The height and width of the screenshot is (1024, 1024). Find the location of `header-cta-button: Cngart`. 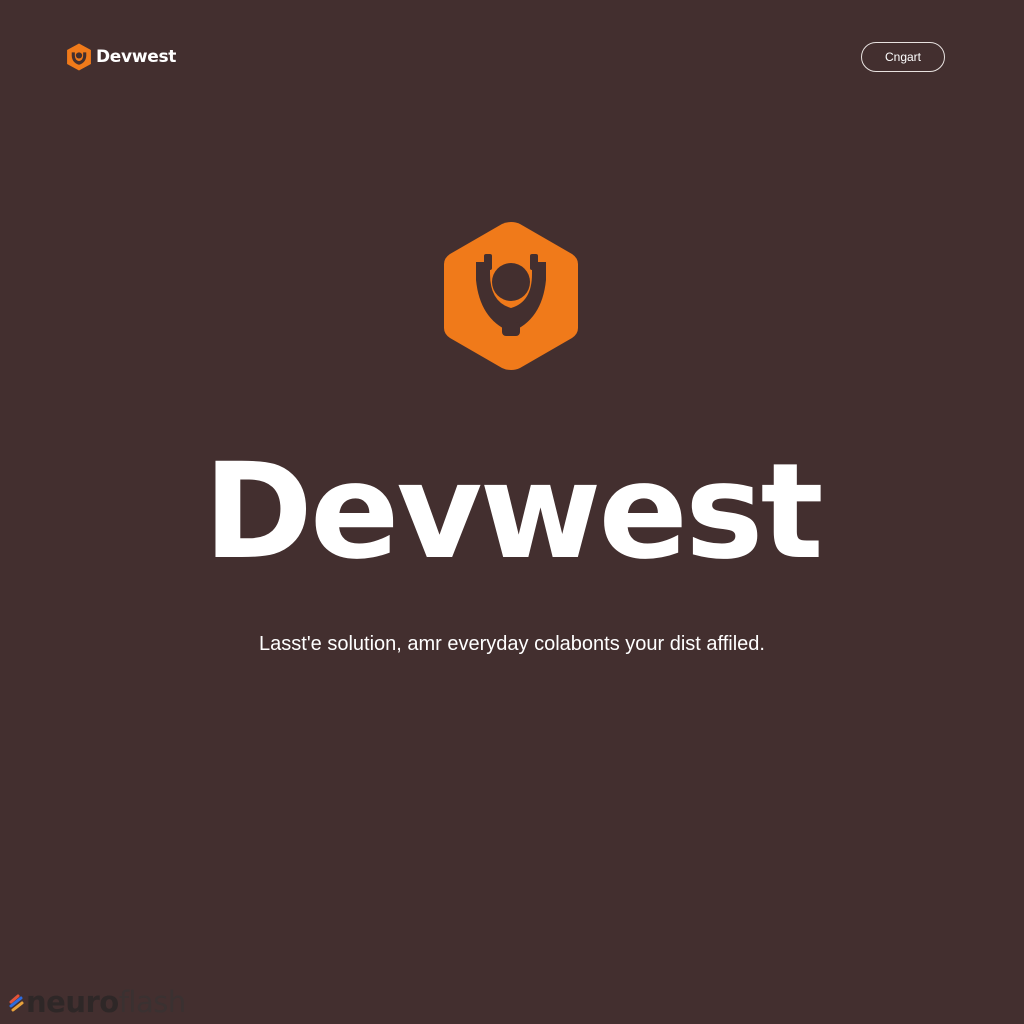

header-cta-button: Cngart is located at coordinates (903, 57).